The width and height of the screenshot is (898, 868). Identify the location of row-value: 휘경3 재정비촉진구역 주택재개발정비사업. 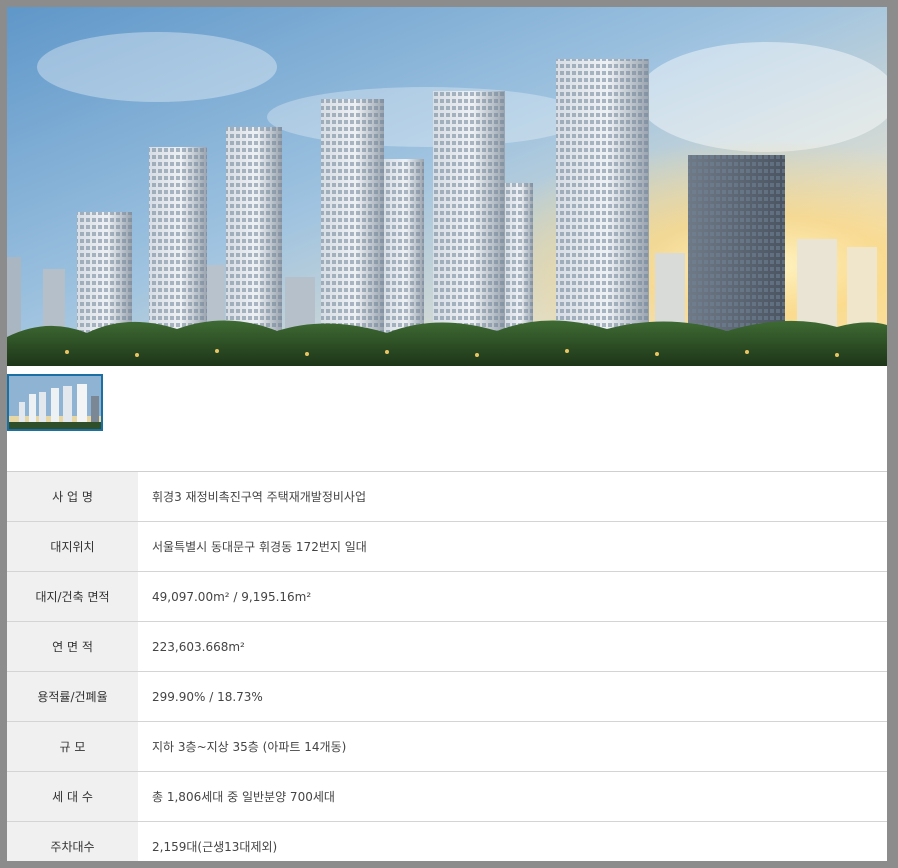
(512, 496).